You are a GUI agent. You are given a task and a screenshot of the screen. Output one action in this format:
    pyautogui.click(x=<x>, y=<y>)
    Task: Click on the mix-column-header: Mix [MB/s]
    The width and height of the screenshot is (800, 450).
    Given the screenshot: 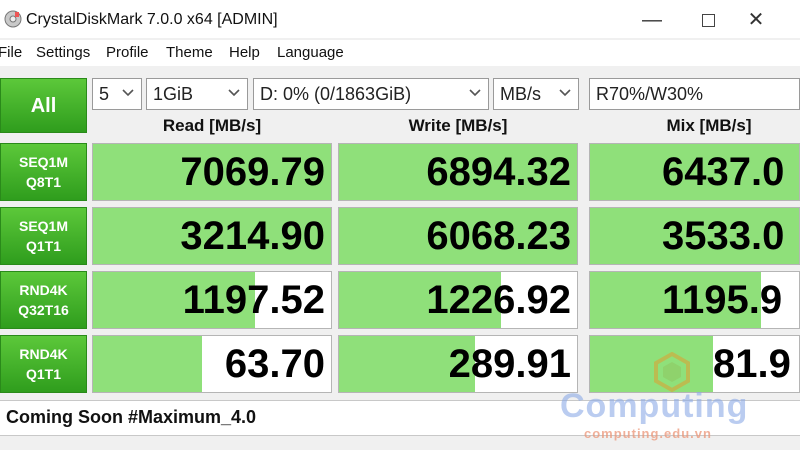 What is the action you would take?
    pyautogui.click(x=709, y=125)
    